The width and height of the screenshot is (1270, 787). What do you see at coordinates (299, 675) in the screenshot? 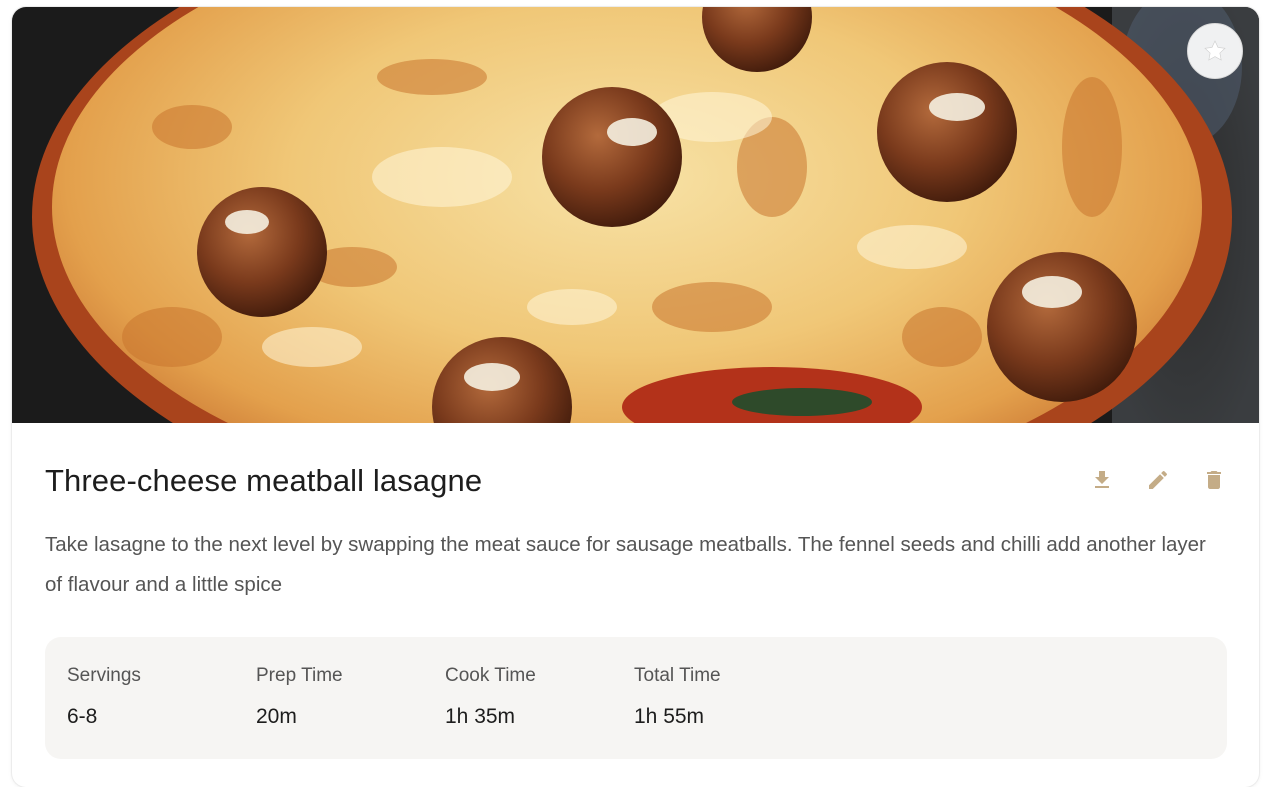
I see `stat-label: Prep Time` at bounding box center [299, 675].